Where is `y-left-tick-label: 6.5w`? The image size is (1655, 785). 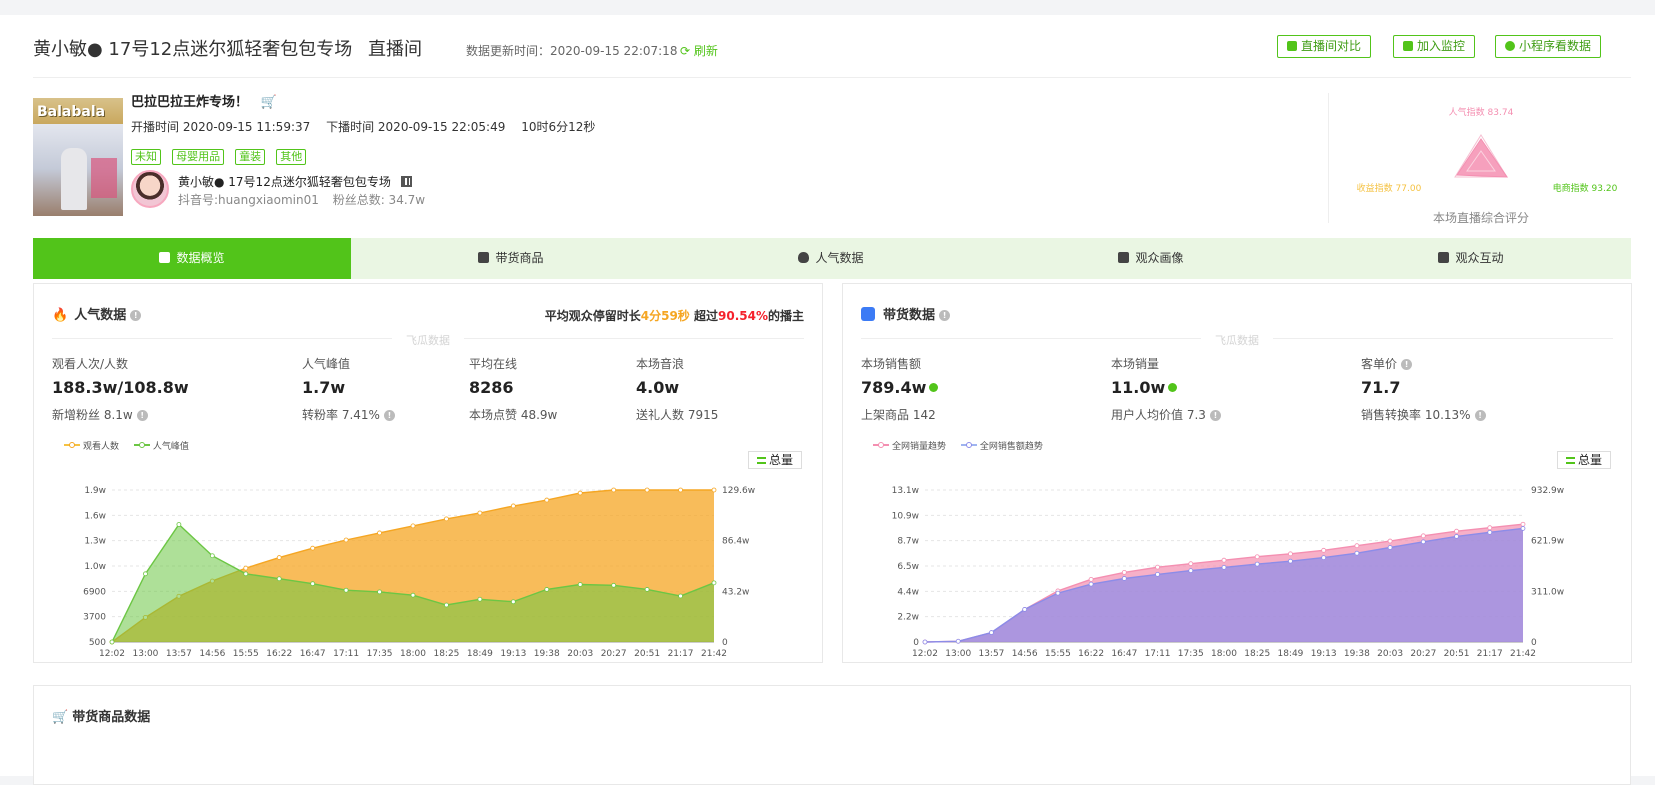
y-left-tick-label: 6.5w is located at coordinates (908, 567).